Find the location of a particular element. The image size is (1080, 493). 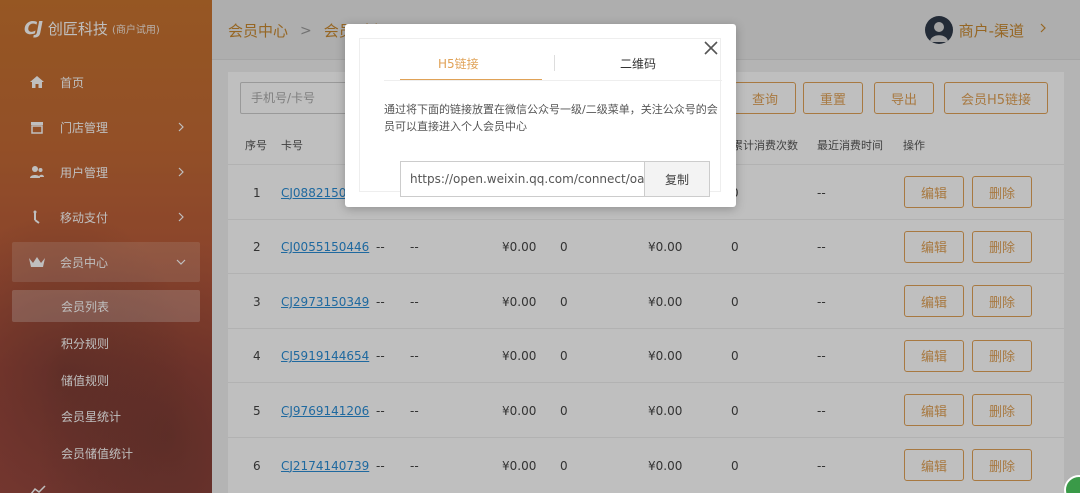

tab-qr-code: 二维码 is located at coordinates (638, 63).